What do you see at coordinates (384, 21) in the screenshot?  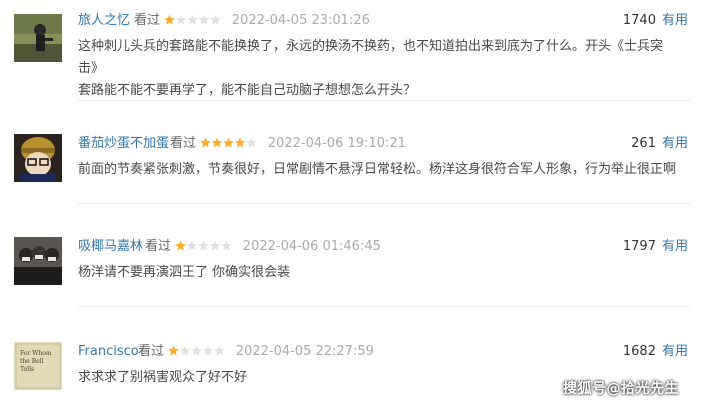 I see `review-header: 旅人之忆 看过 2022-04-05 23:01:26 1740 有用` at bounding box center [384, 21].